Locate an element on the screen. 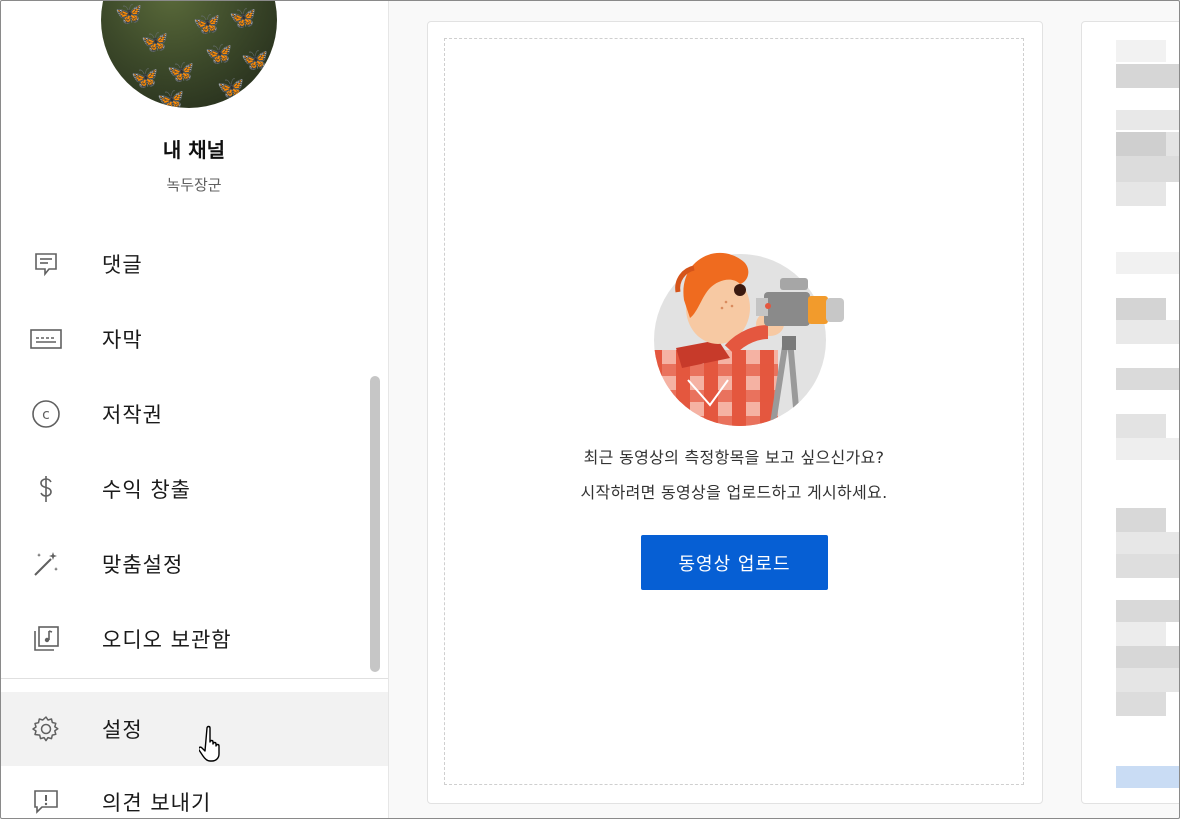 The image size is (1180, 819). upload-video-button: 동영상 업로드 is located at coordinates (734, 562).